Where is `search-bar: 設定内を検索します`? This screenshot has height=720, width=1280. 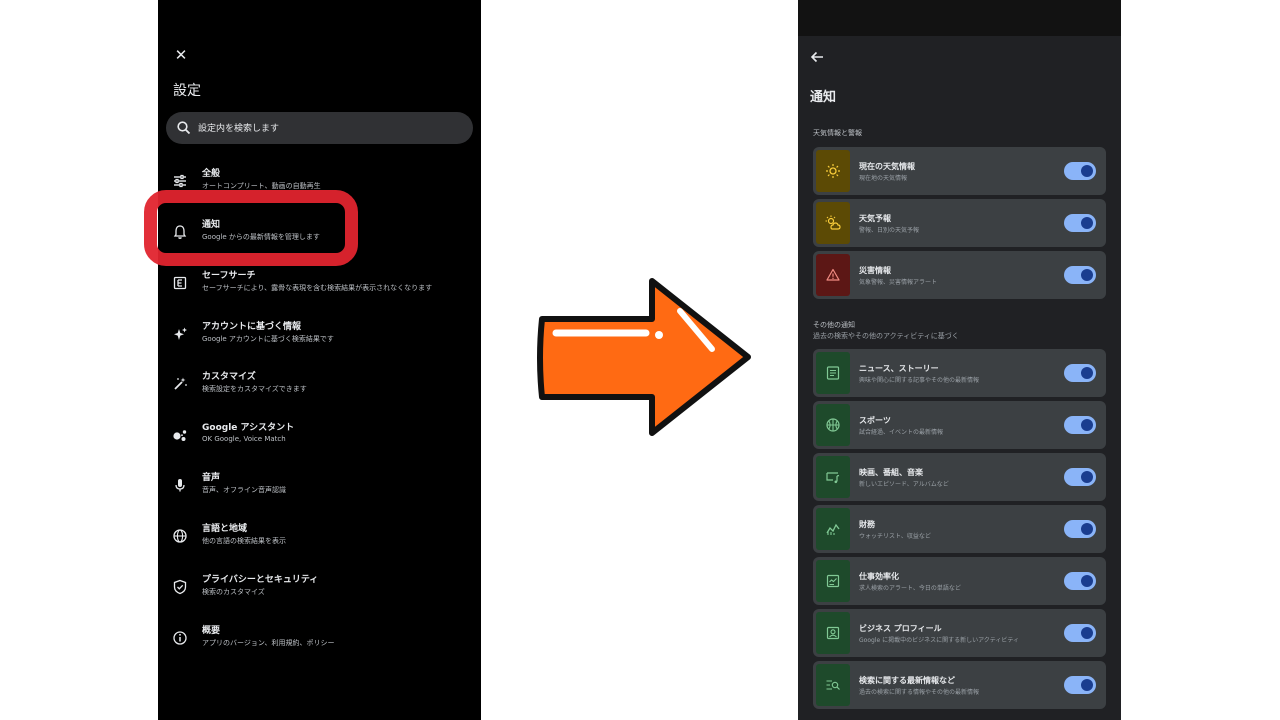 search-bar: 設定内を検索します is located at coordinates (319, 128).